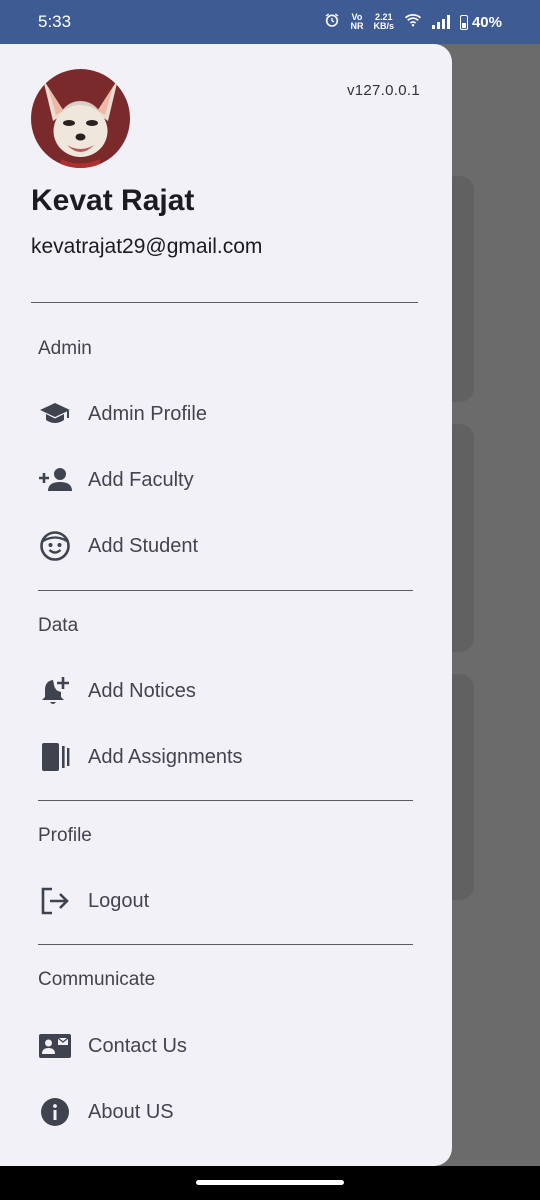 The image size is (540, 1200). I want to click on menu-item-contact-us: Contact Us, so click(112, 1046).